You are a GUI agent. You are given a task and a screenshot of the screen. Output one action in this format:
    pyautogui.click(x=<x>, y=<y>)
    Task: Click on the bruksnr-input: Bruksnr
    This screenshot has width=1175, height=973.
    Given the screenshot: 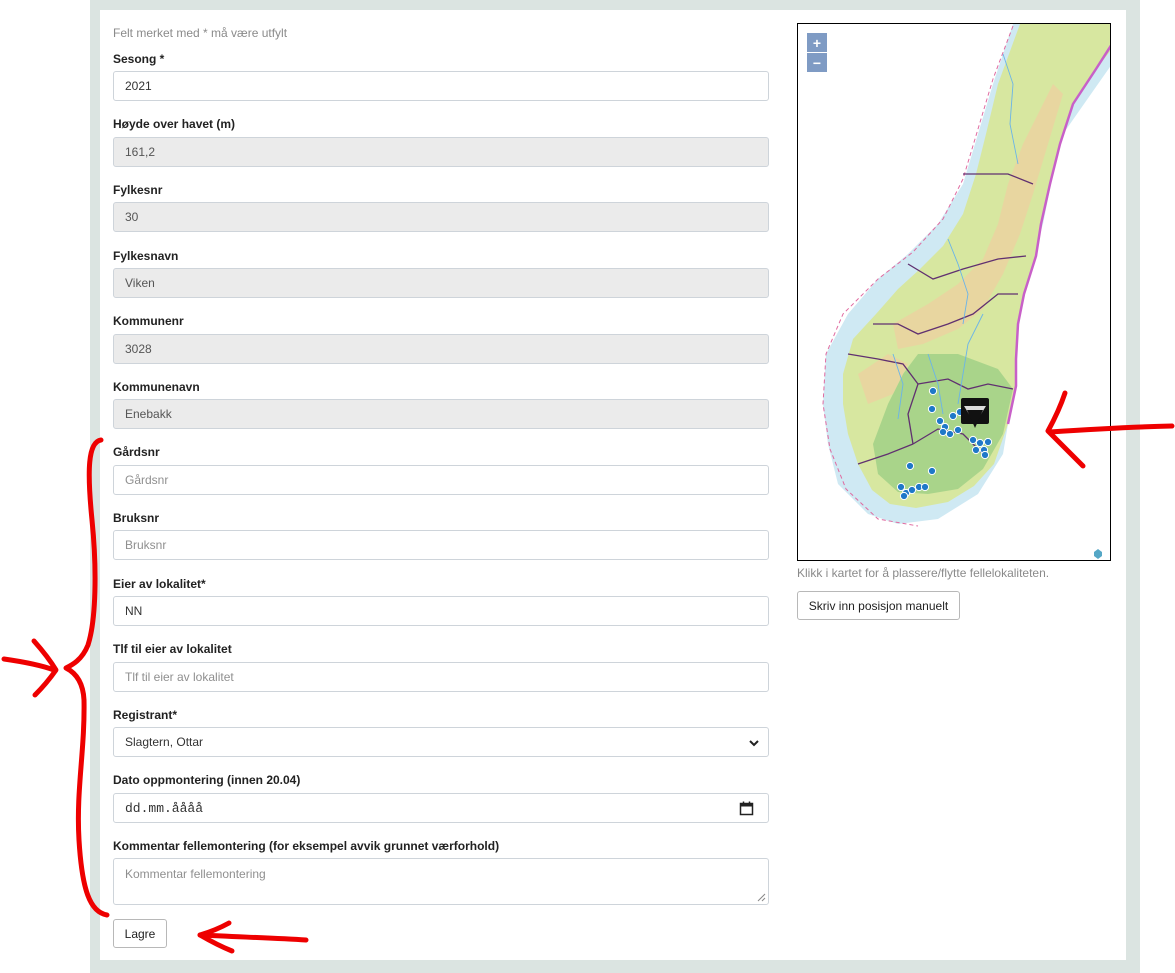 What is the action you would take?
    pyautogui.click(x=441, y=545)
    